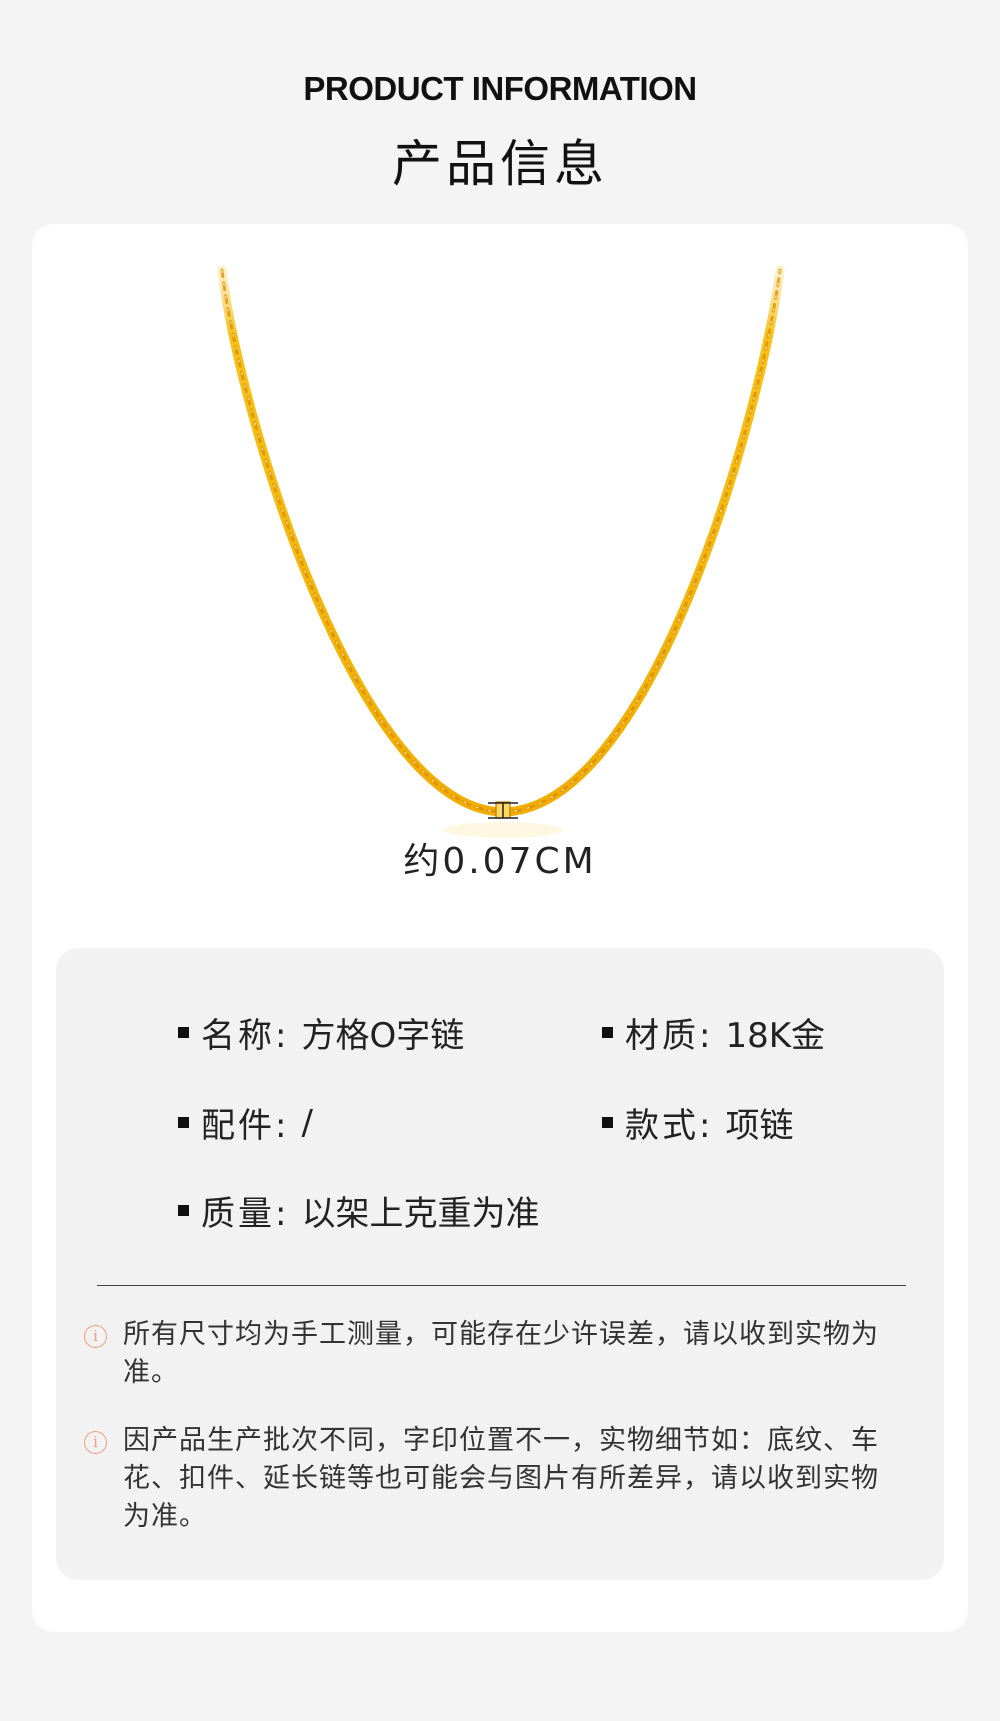  I want to click on note-measurement: i 所有尺寸均为手工测量，可能存在少许误差，请以收到实物为准。, so click(494, 1354).